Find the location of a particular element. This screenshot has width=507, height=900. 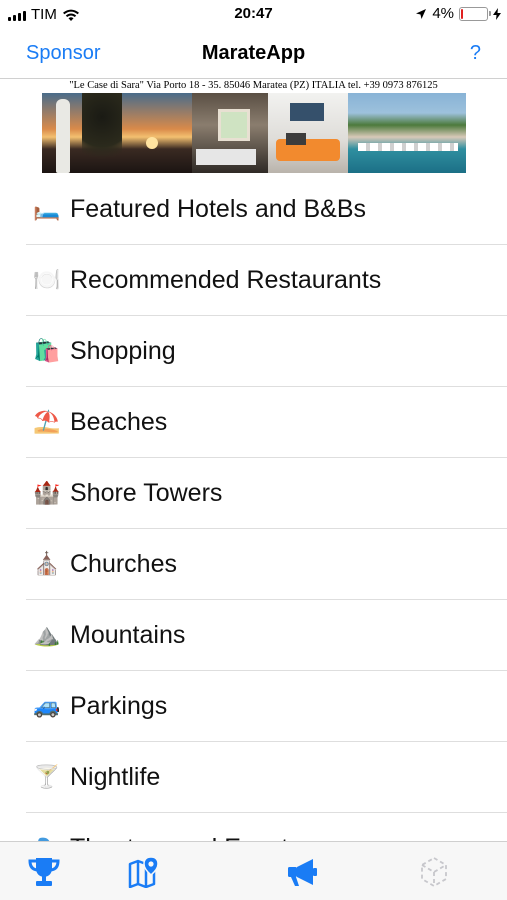

tab-map is located at coordinates (144, 872).